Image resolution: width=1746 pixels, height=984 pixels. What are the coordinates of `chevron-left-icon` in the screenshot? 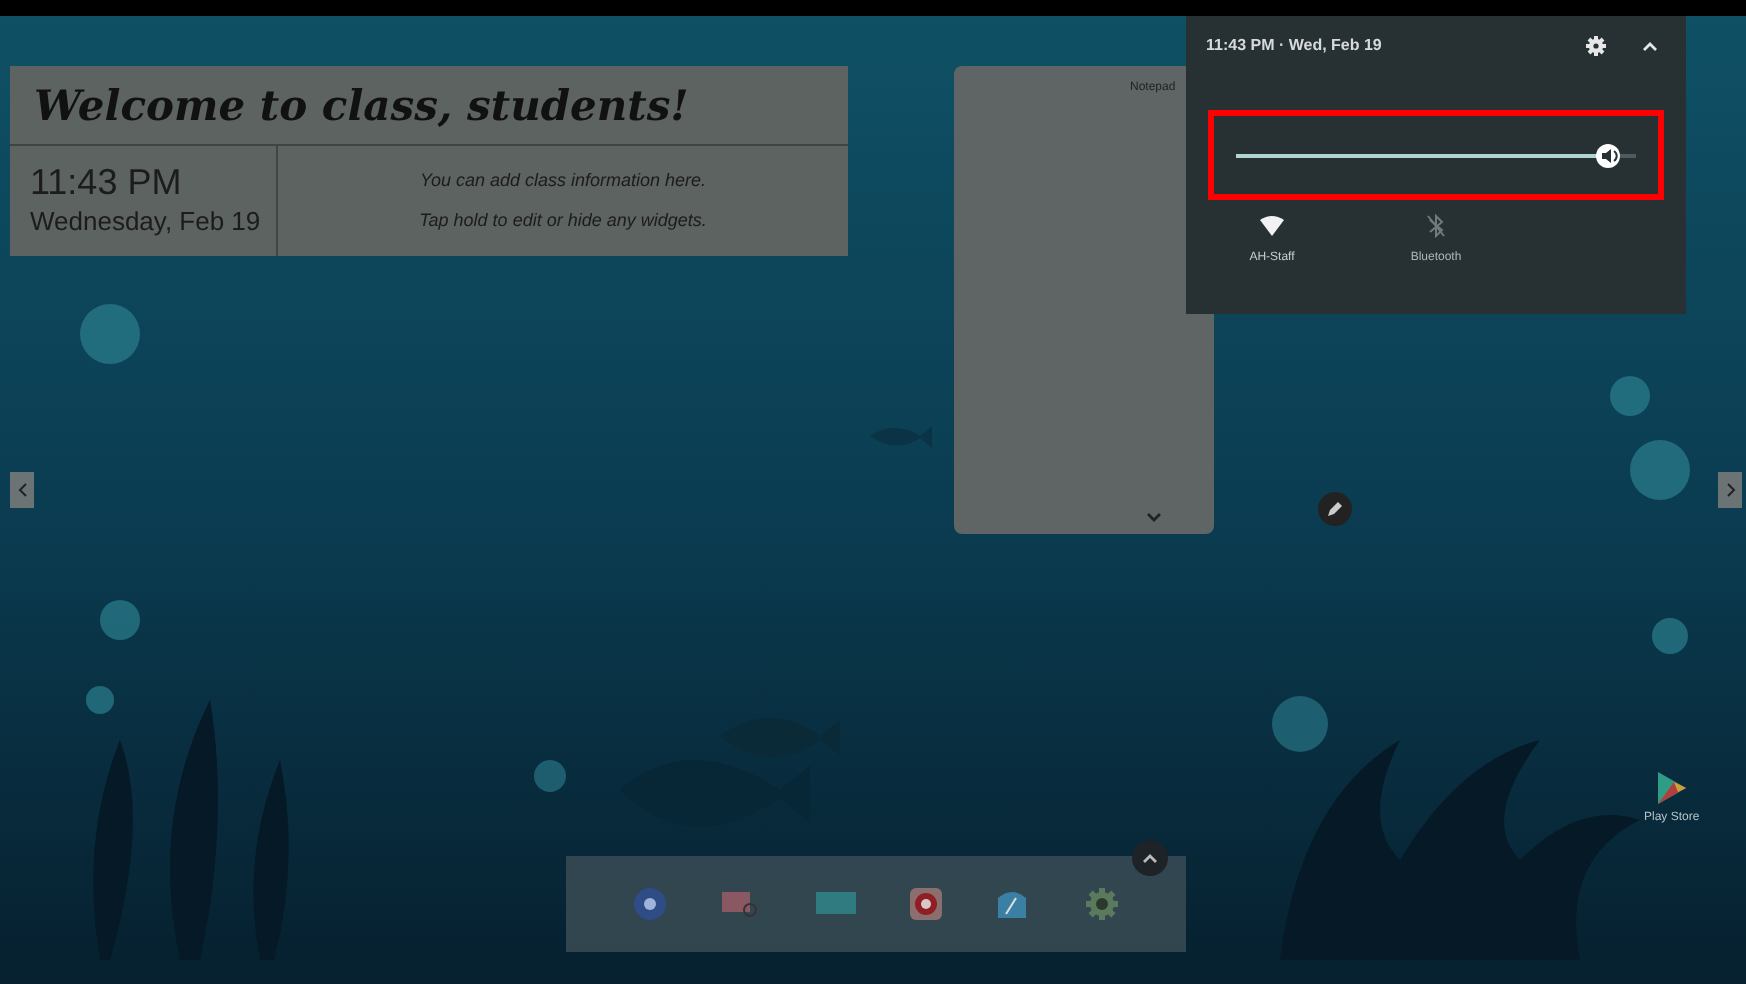 It's located at (22, 490).